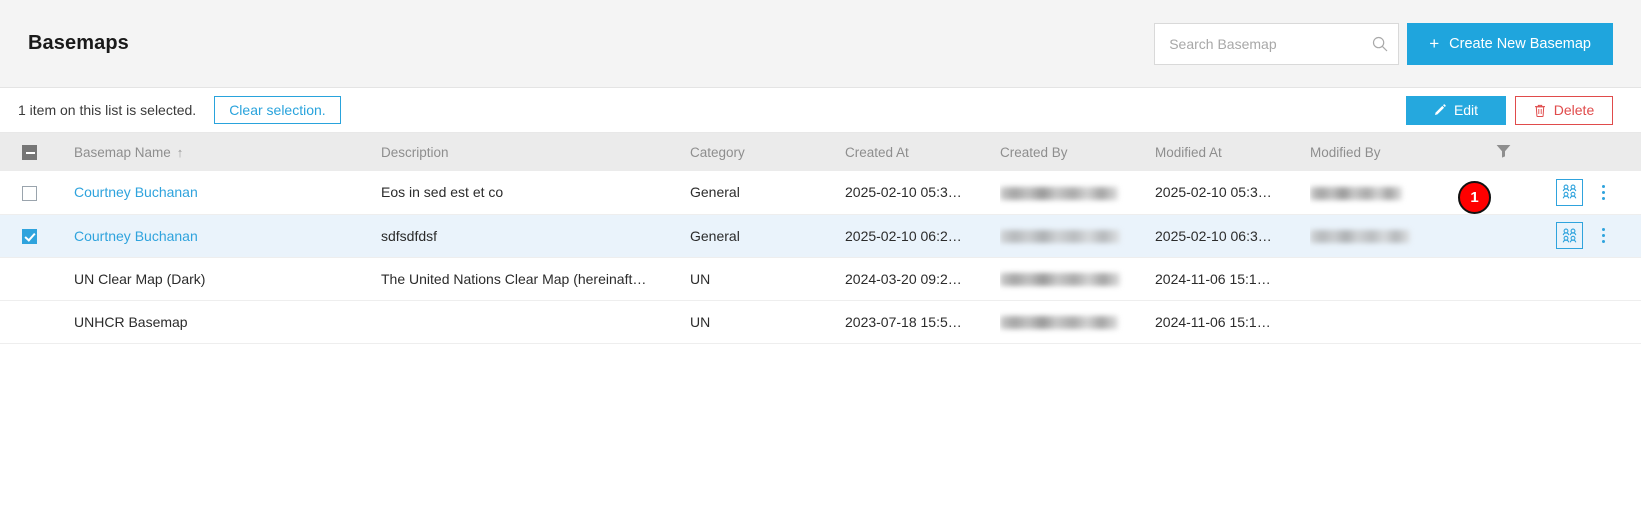 The image size is (1641, 521). What do you see at coordinates (1232, 152) in the screenshot?
I see `header-modified-at: Modified At` at bounding box center [1232, 152].